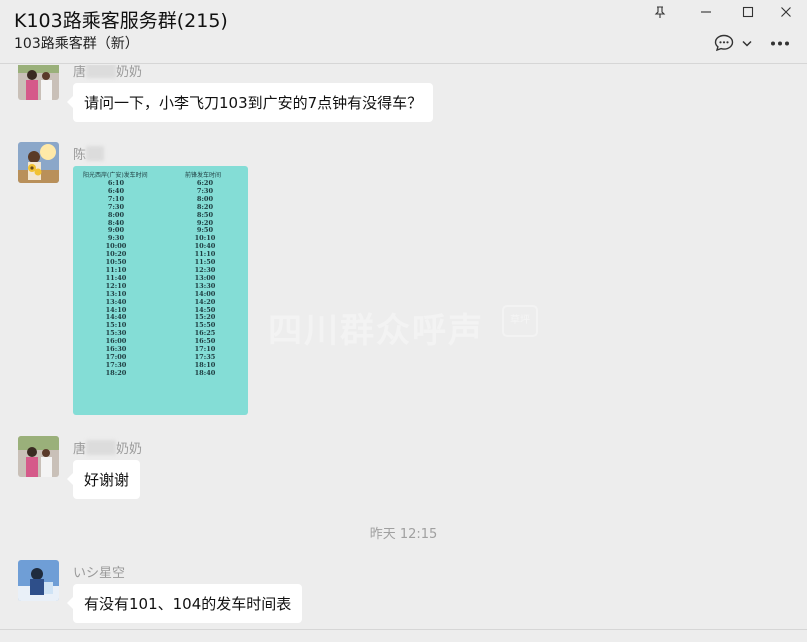 The height and width of the screenshot is (642, 807). Describe the element at coordinates (121, 21) in the screenshot. I see `chat-title: K103路乘客服务群(215)` at that location.